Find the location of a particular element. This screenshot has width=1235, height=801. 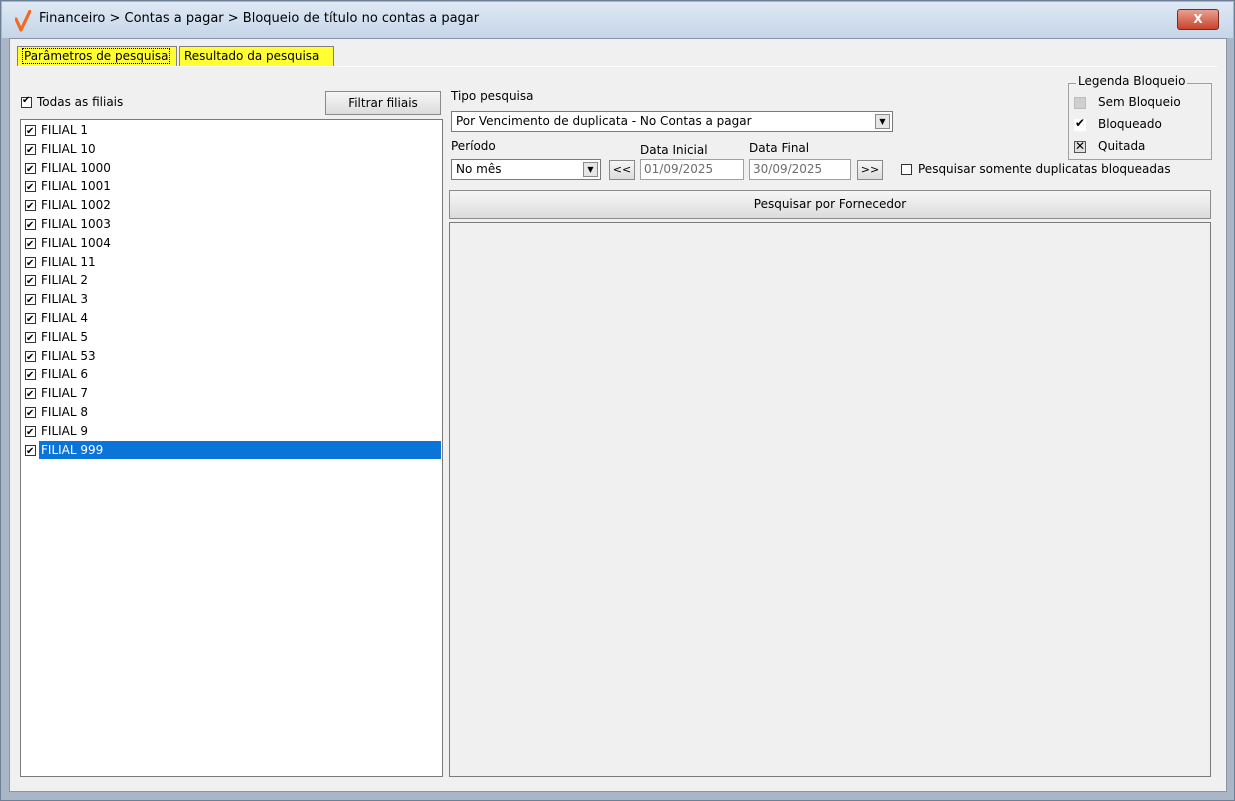

filial-list-item: FILIAL 11 is located at coordinates (231, 263).